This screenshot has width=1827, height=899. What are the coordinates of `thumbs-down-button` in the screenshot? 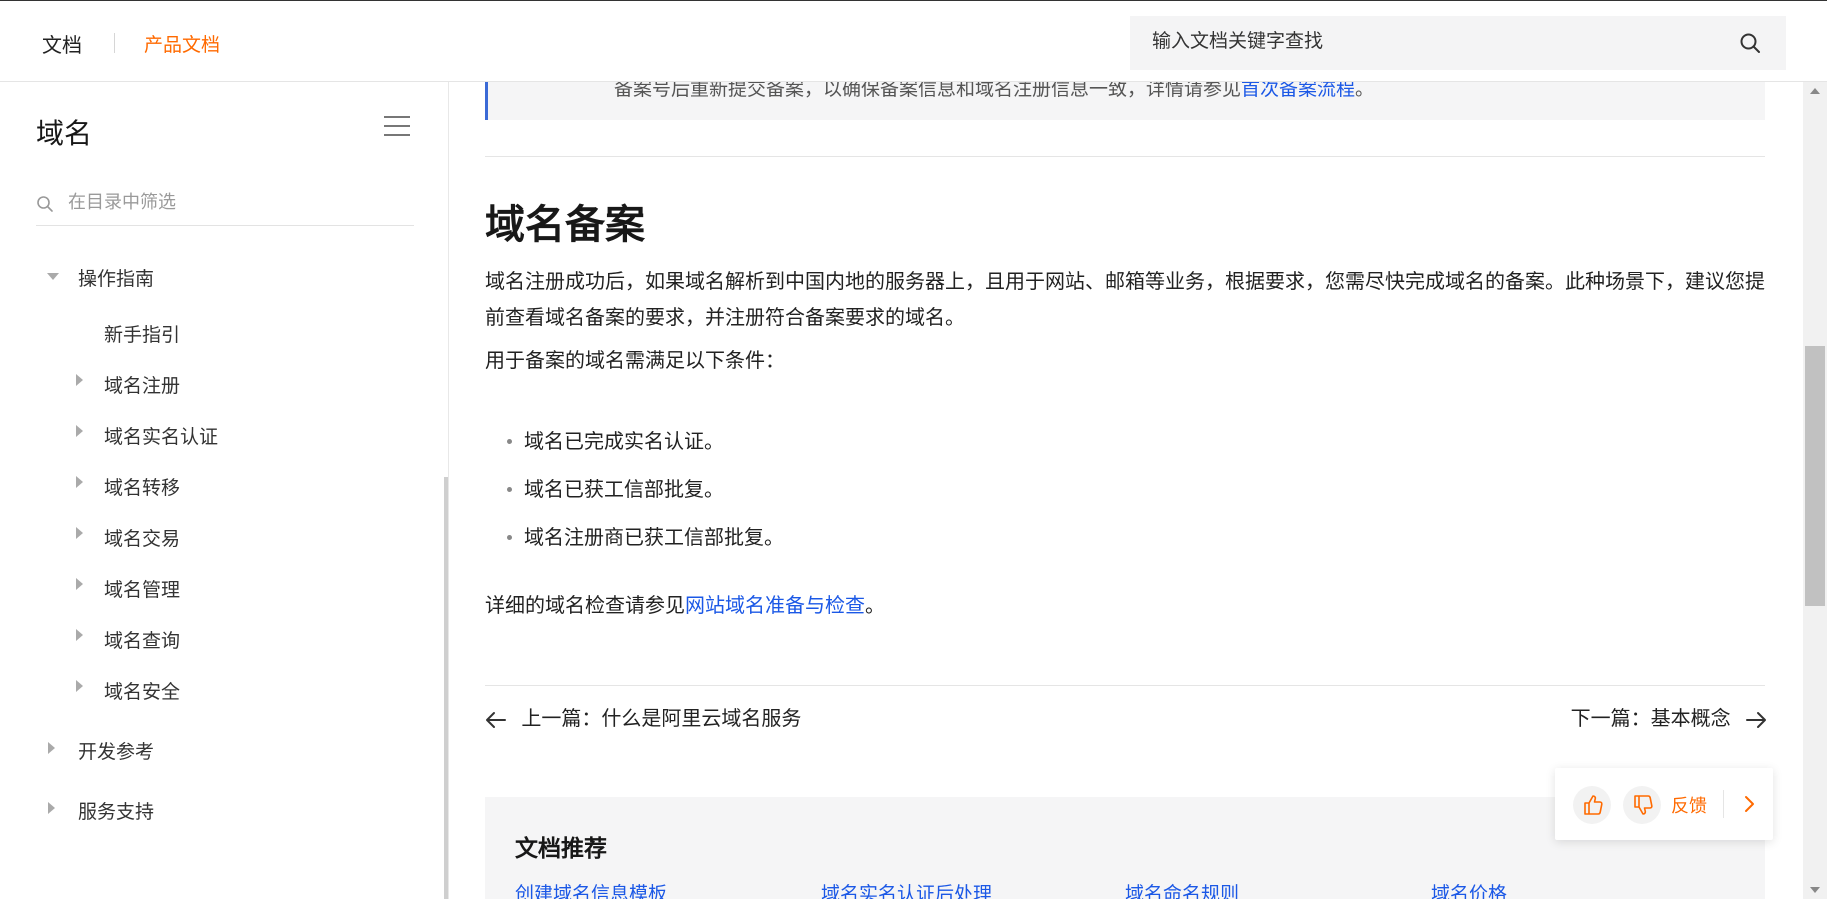 It's located at (1642, 805).